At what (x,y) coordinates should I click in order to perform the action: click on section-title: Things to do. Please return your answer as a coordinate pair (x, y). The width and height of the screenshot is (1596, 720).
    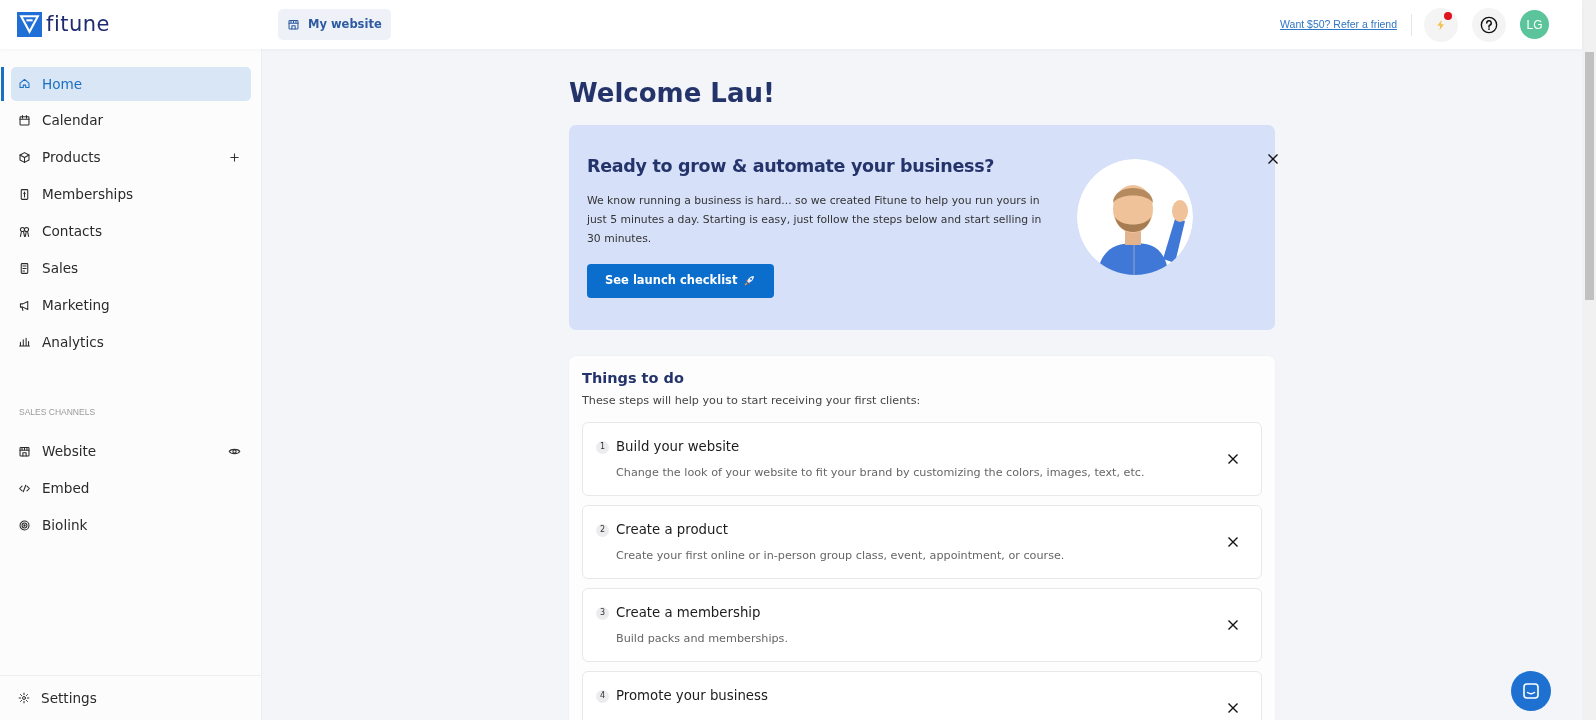
    Looking at the image, I should click on (633, 378).